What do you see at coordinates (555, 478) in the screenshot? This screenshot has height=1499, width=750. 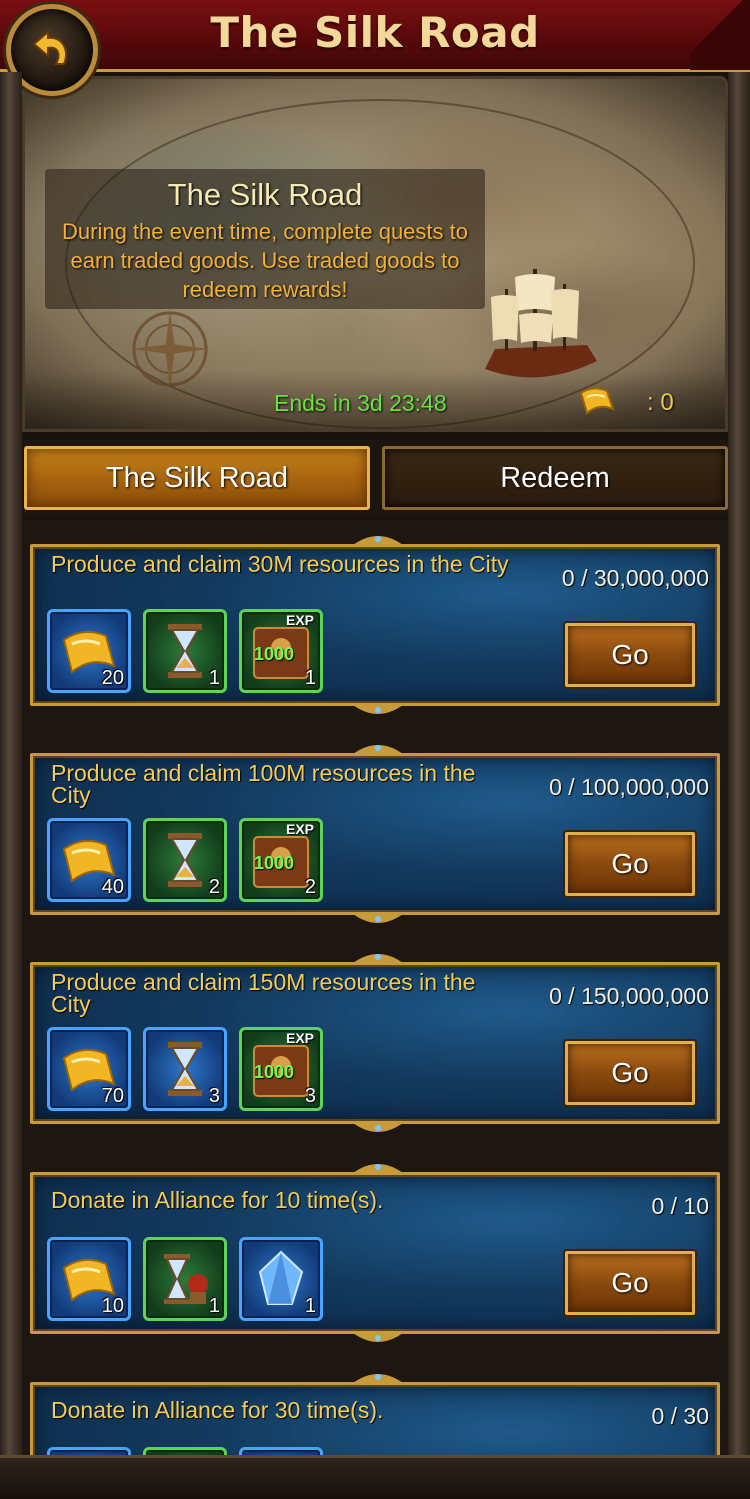 I see `tab-redeem: Redeem` at bounding box center [555, 478].